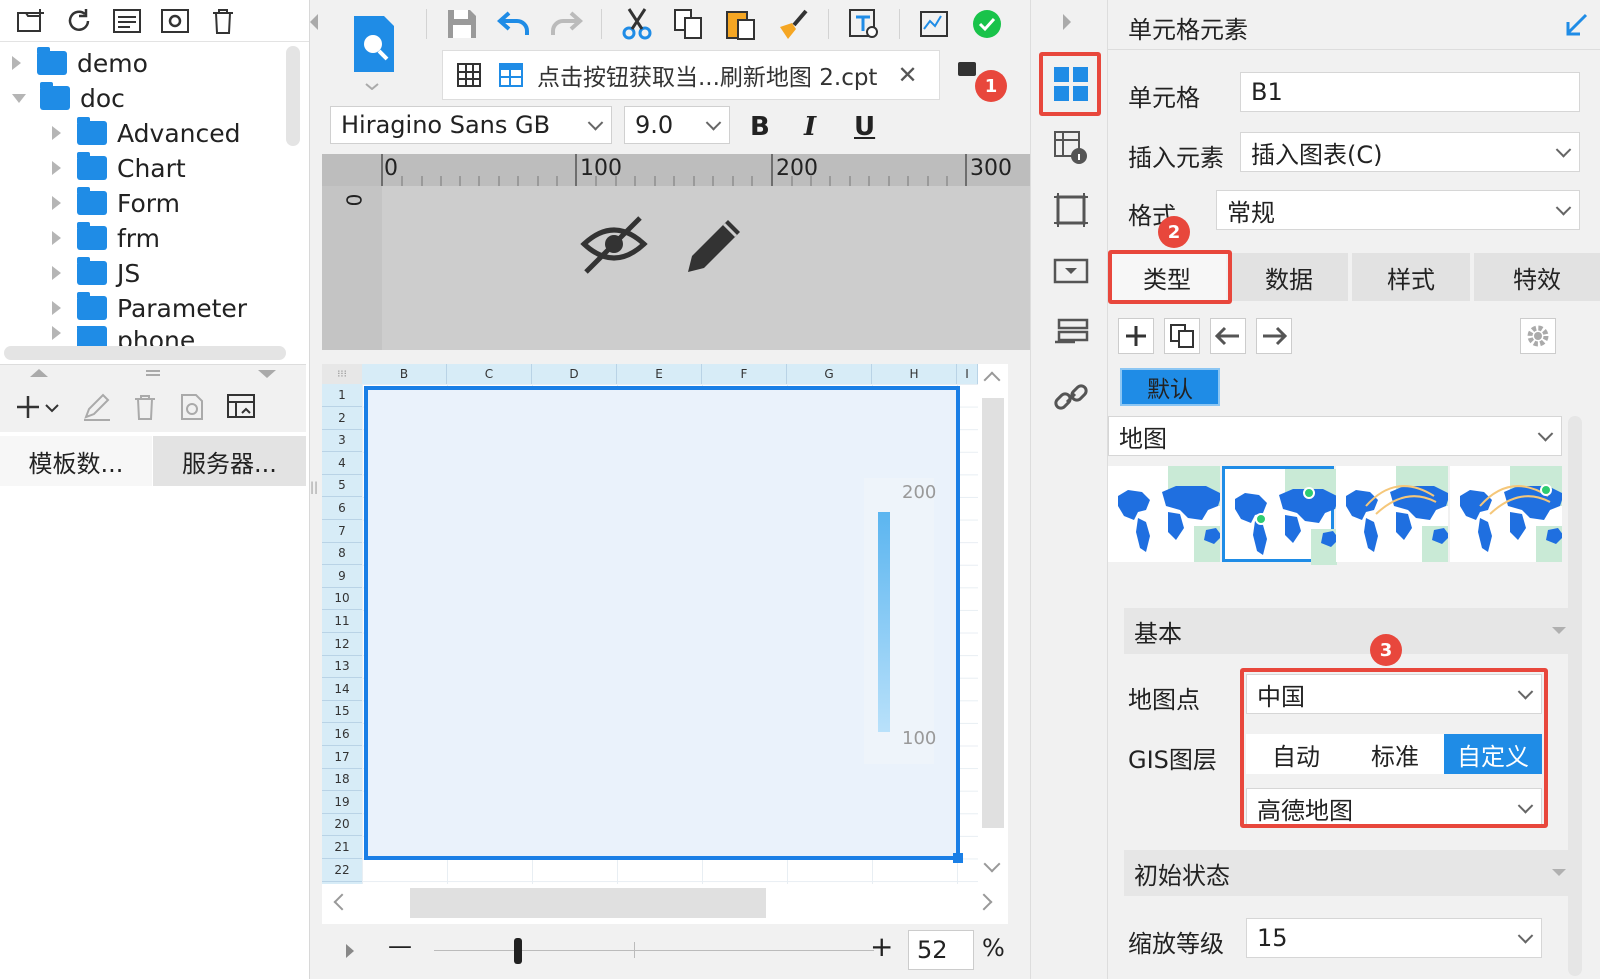 This screenshot has width=1600, height=979. I want to click on collapse-down-icon, so click(267, 374).